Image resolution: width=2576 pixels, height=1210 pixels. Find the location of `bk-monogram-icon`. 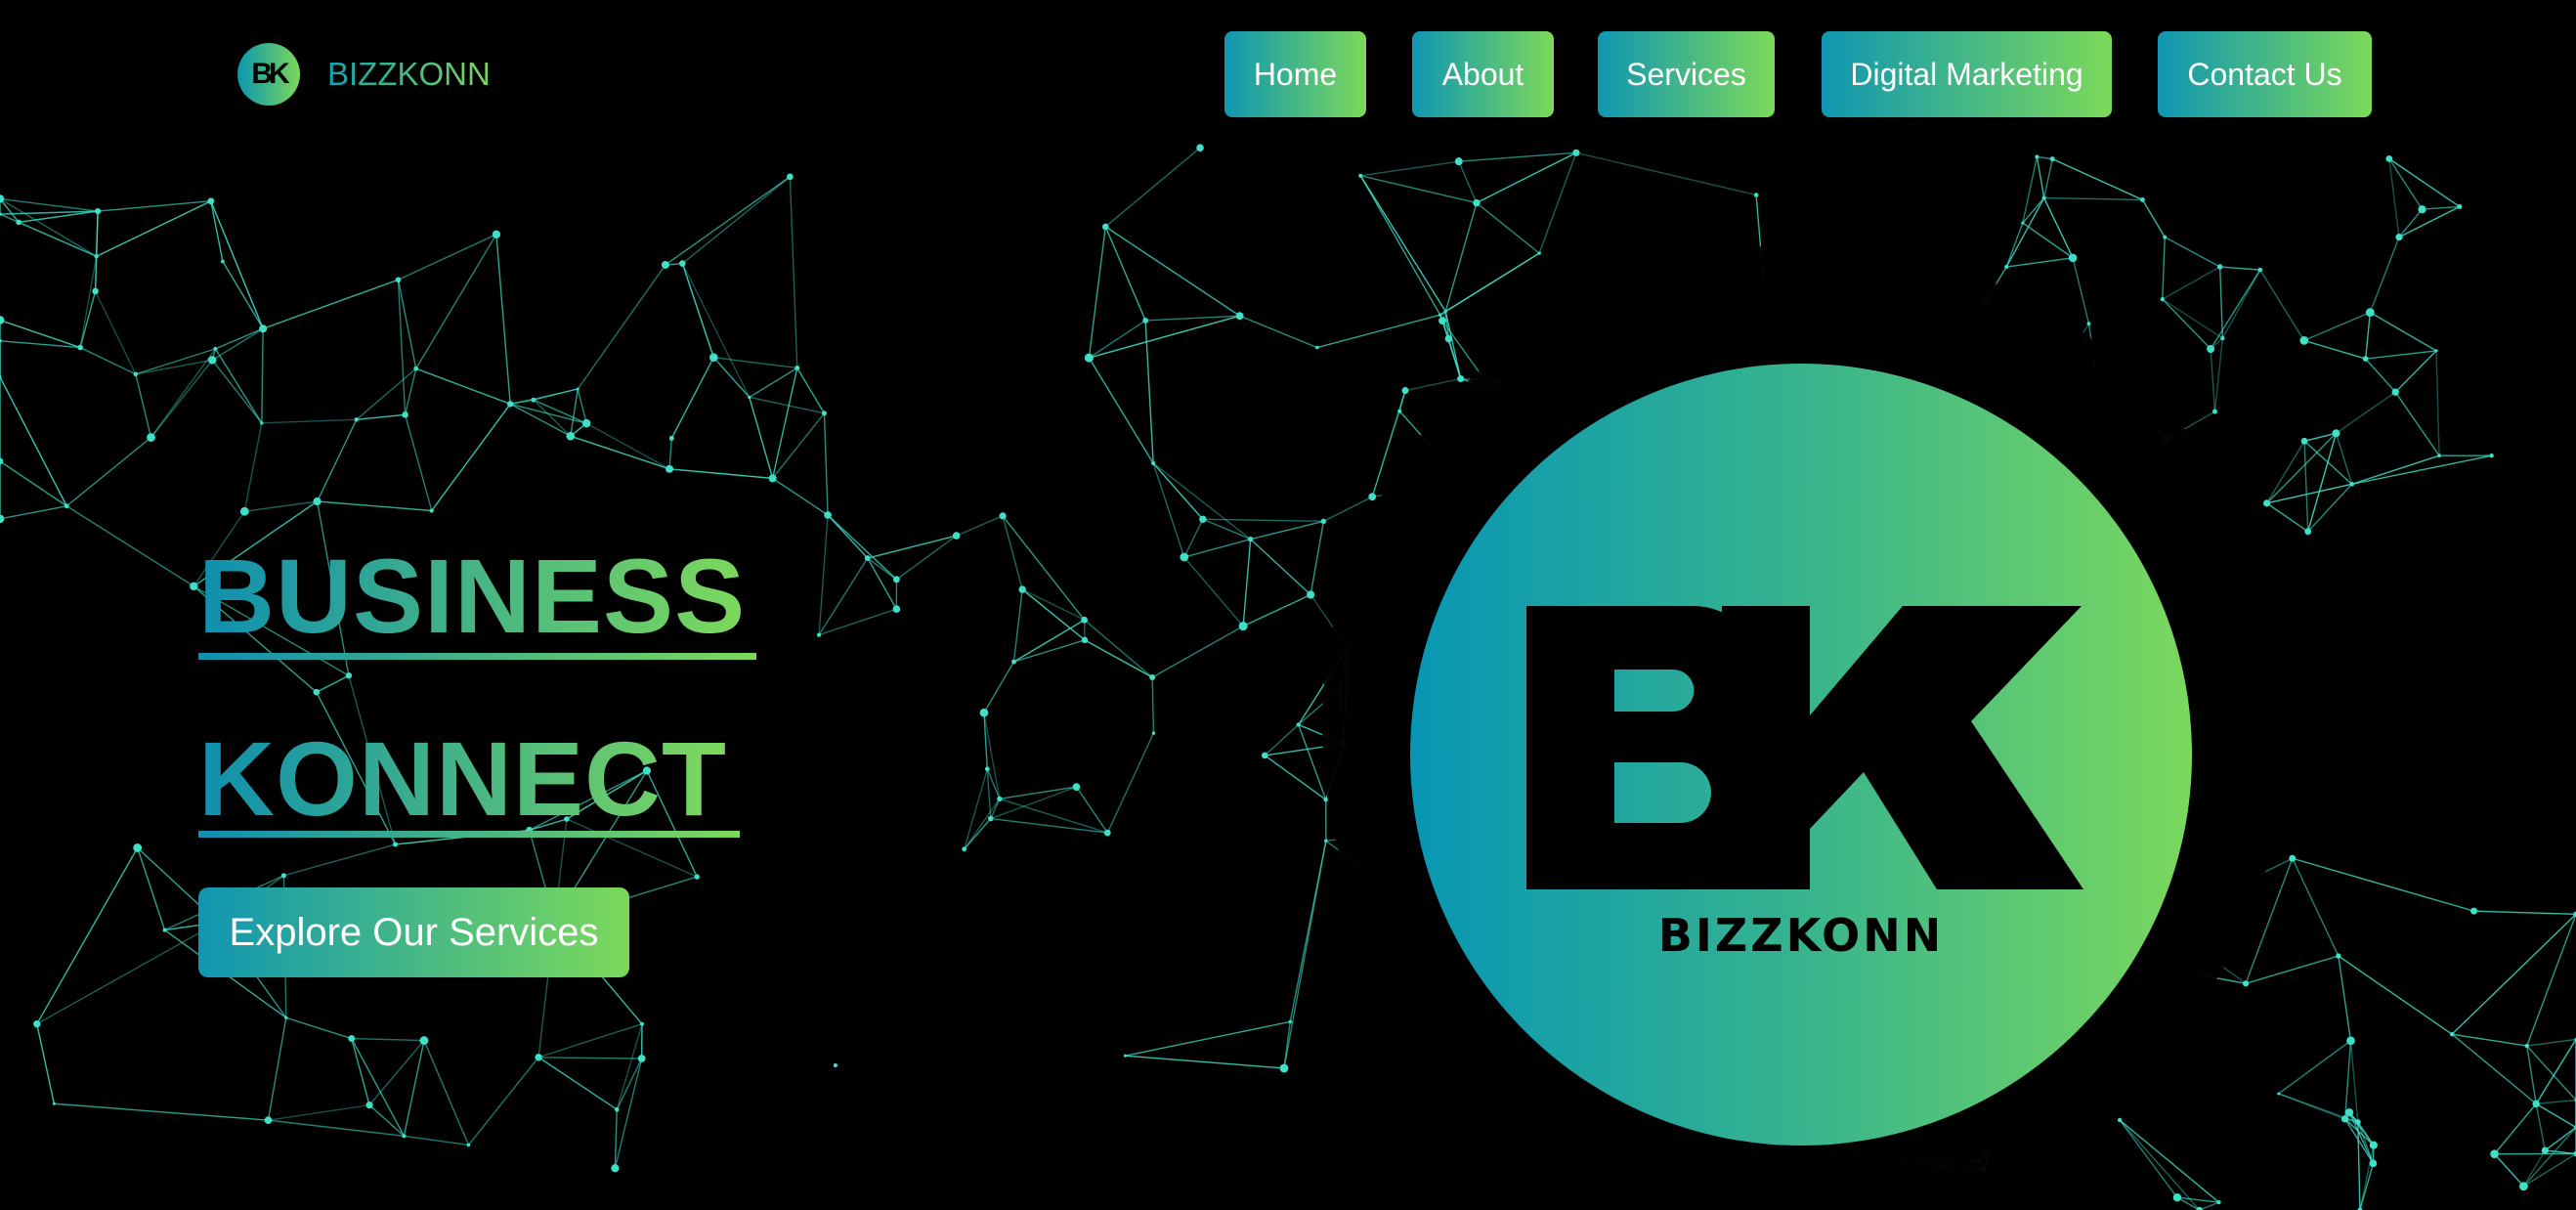

bk-monogram-icon is located at coordinates (1805, 747).